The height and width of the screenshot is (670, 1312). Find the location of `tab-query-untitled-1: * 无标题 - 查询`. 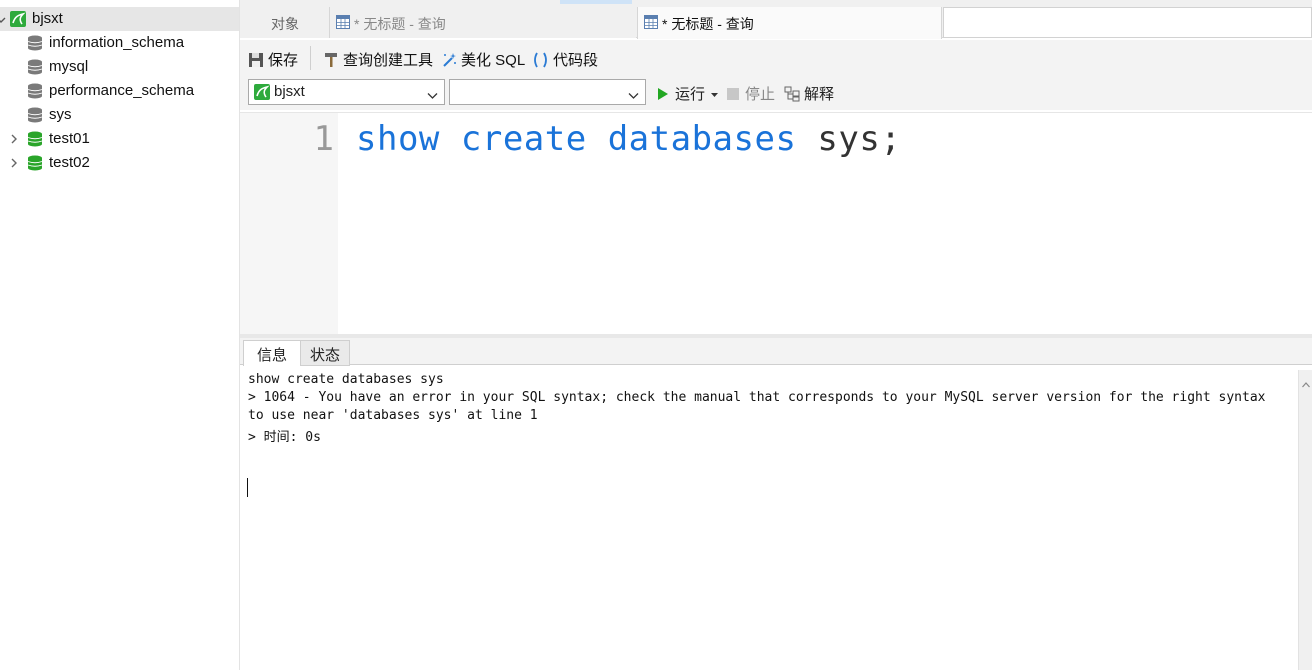

tab-query-untitled-1: * 无标题 - 查询 is located at coordinates (482, 22).